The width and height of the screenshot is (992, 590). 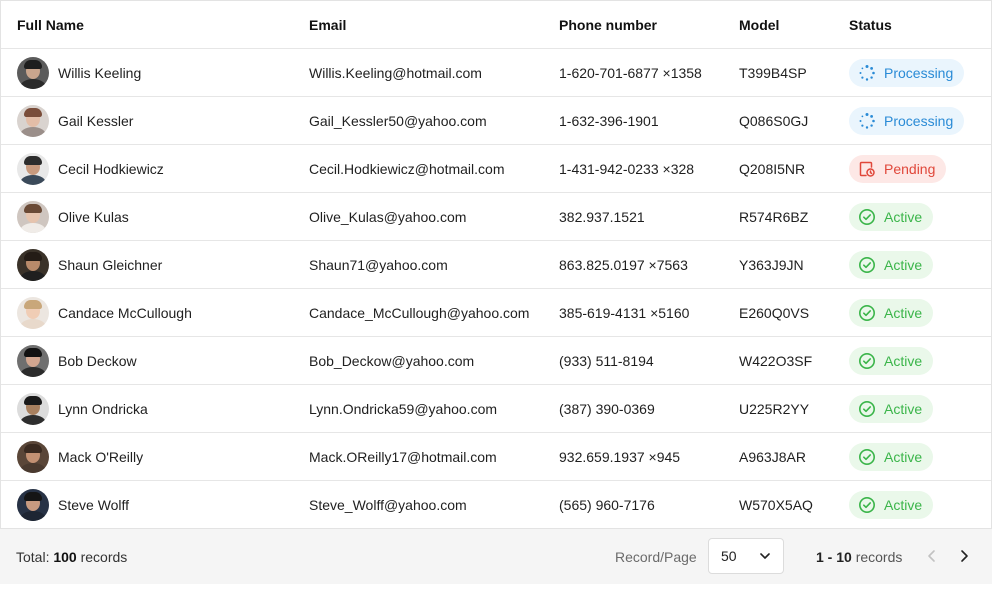 I want to click on full-name-cell: Olive Kulas, so click(x=73, y=216).